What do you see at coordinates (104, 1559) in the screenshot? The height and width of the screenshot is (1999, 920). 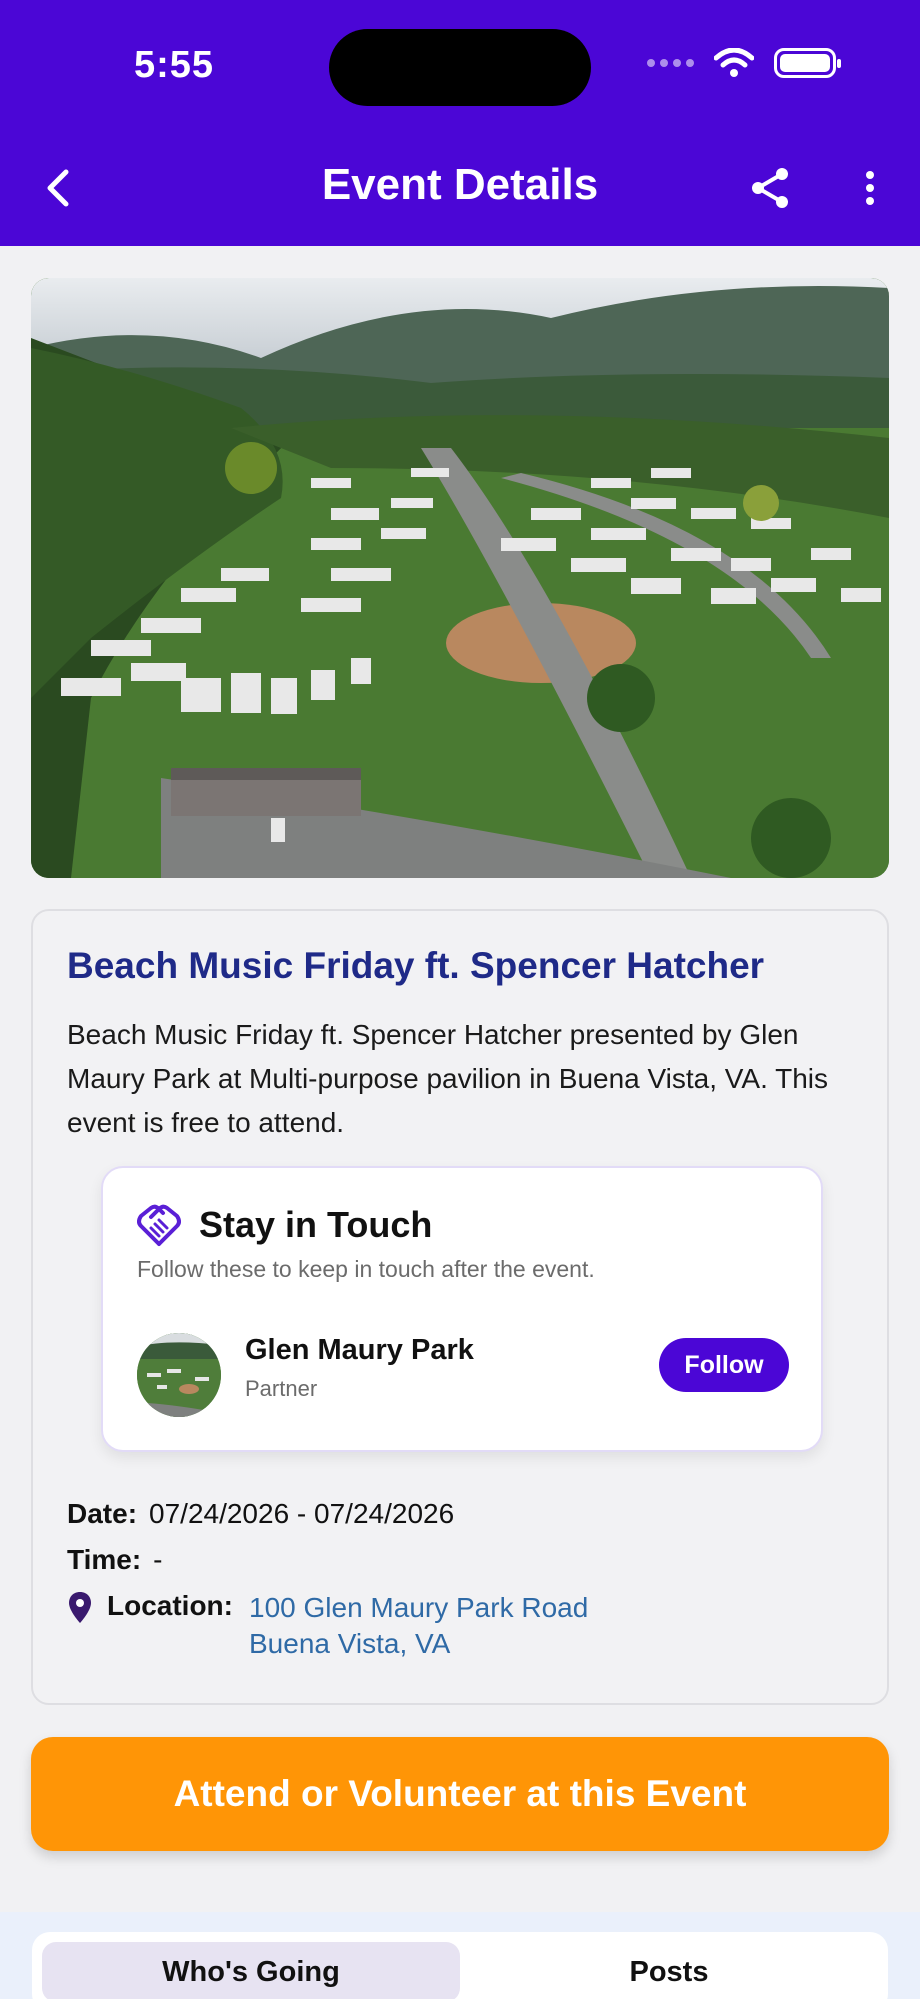 I see `time-label: Time:` at bounding box center [104, 1559].